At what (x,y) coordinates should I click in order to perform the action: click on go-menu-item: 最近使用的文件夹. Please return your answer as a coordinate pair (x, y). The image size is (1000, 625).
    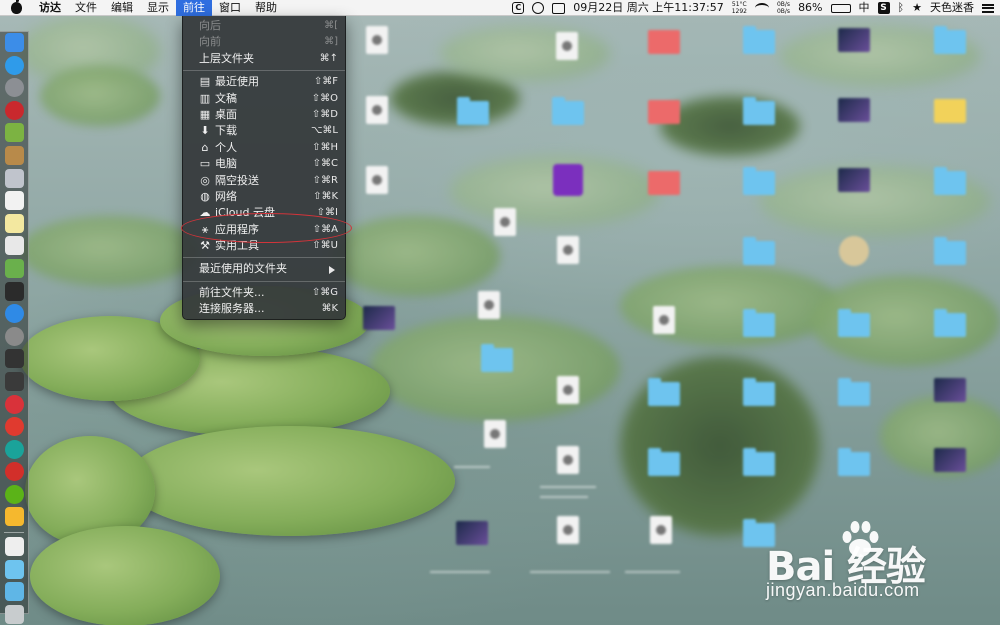
    Looking at the image, I should click on (264, 269).